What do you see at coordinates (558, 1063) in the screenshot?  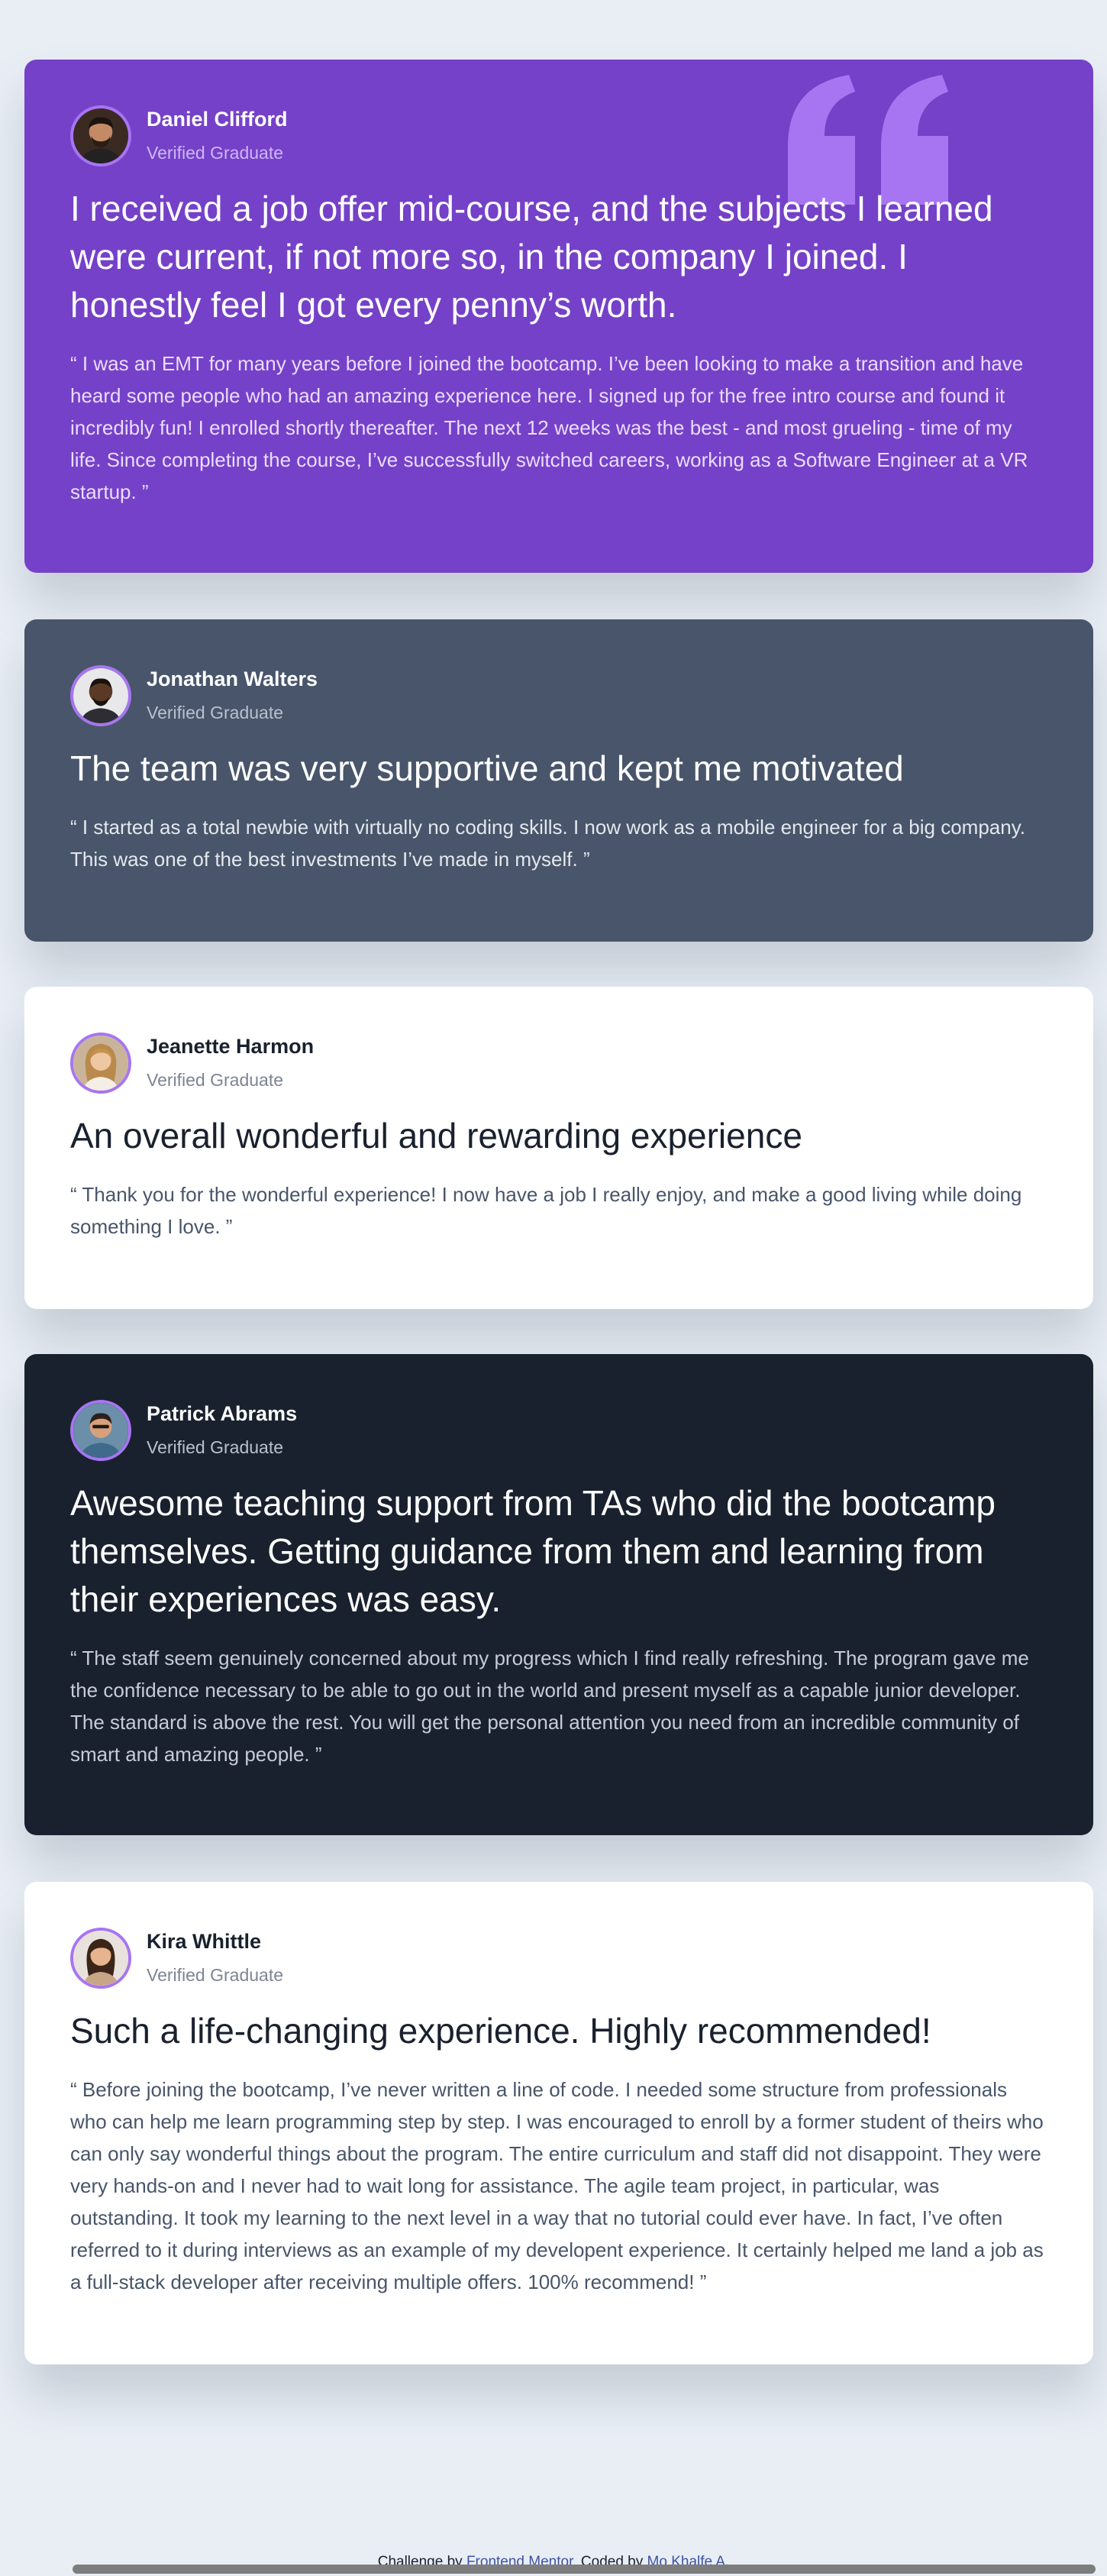 I see `person-header: Jeanette Harmon Verified Graduate` at bounding box center [558, 1063].